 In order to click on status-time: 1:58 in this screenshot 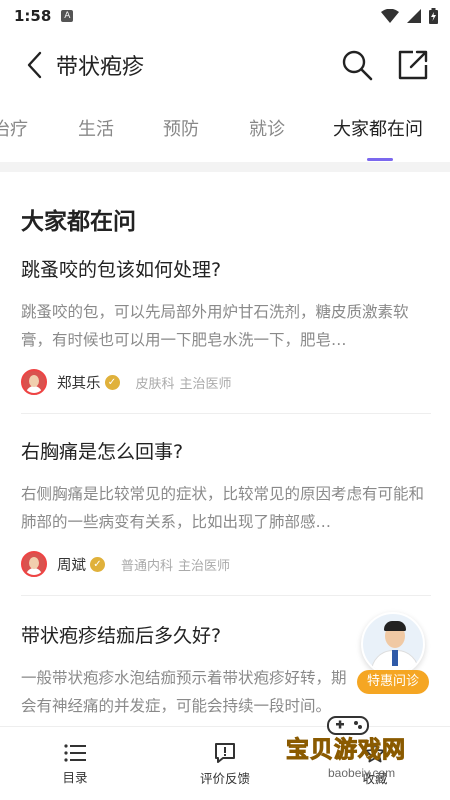, I will do `click(33, 16)`.